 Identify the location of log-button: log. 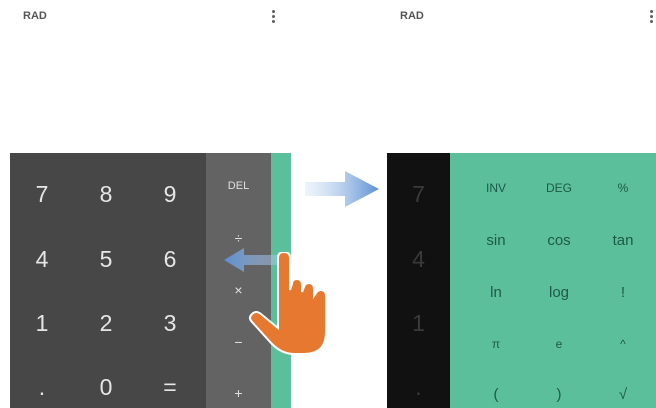
(559, 292).